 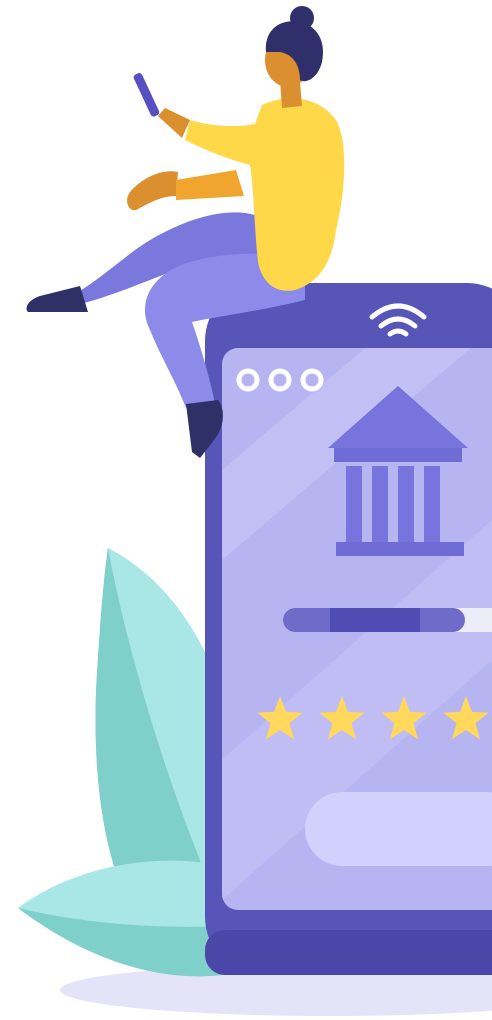 I want to click on progress-fill-inner, so click(x=375, y=620).